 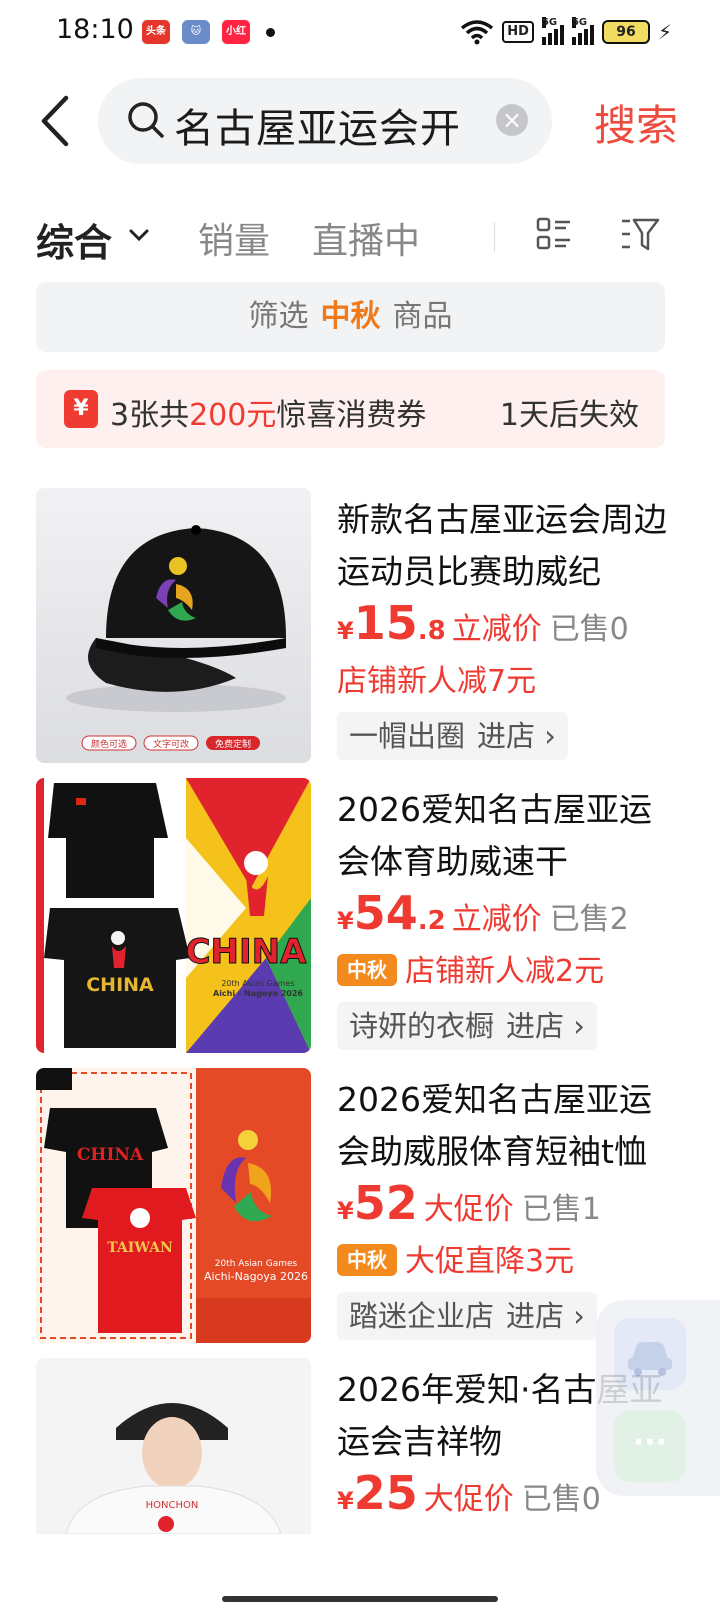 I want to click on product-title: 2026爱知名古屋亚运会助威服体育短袖t恤, so click(x=502, y=1126).